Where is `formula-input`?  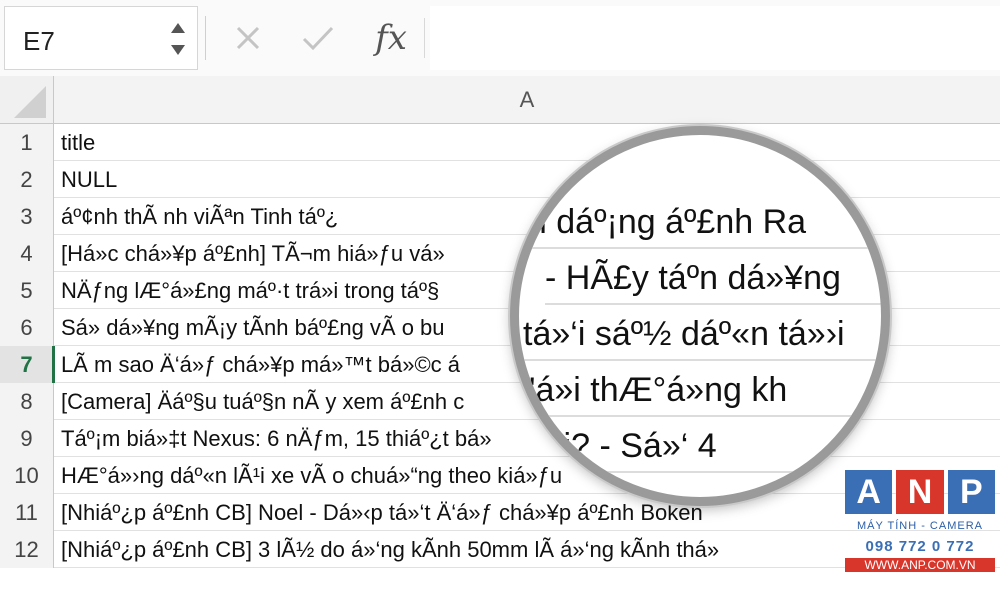 formula-input is located at coordinates (715, 38).